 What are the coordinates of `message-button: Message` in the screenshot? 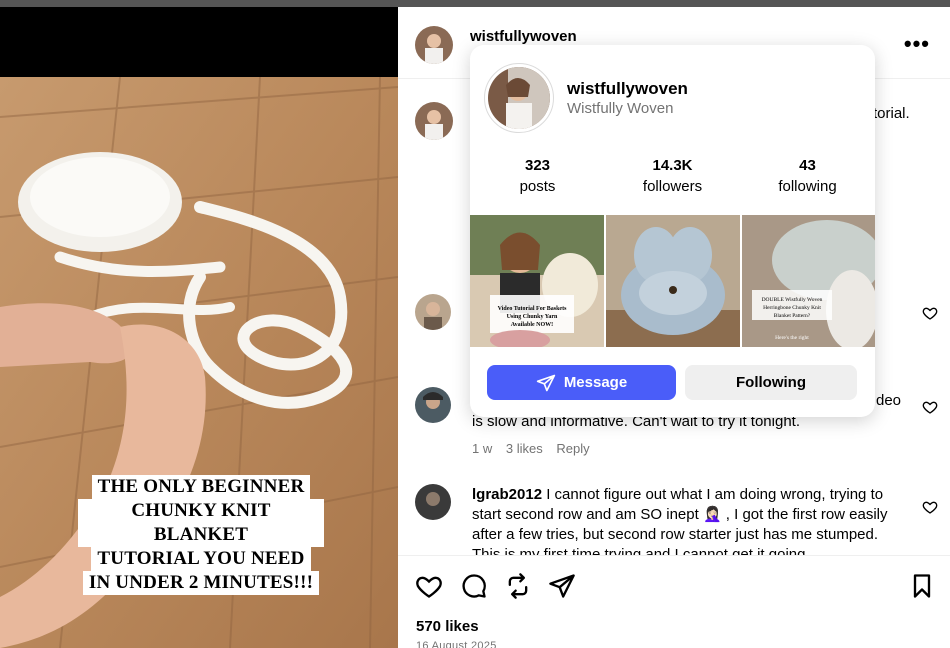 It's located at (581, 382).